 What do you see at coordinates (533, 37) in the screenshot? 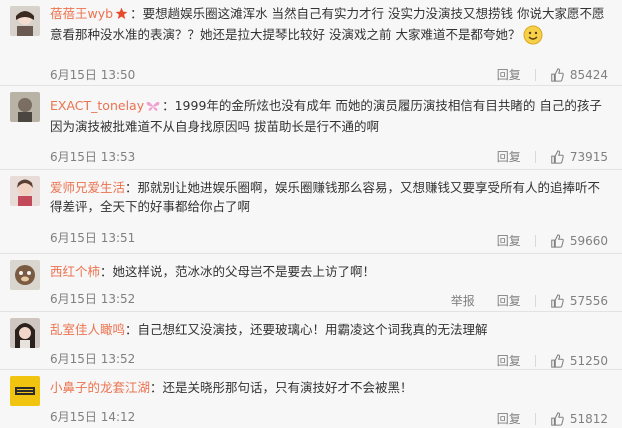
I see `smiley-emoji-icon` at bounding box center [533, 37].